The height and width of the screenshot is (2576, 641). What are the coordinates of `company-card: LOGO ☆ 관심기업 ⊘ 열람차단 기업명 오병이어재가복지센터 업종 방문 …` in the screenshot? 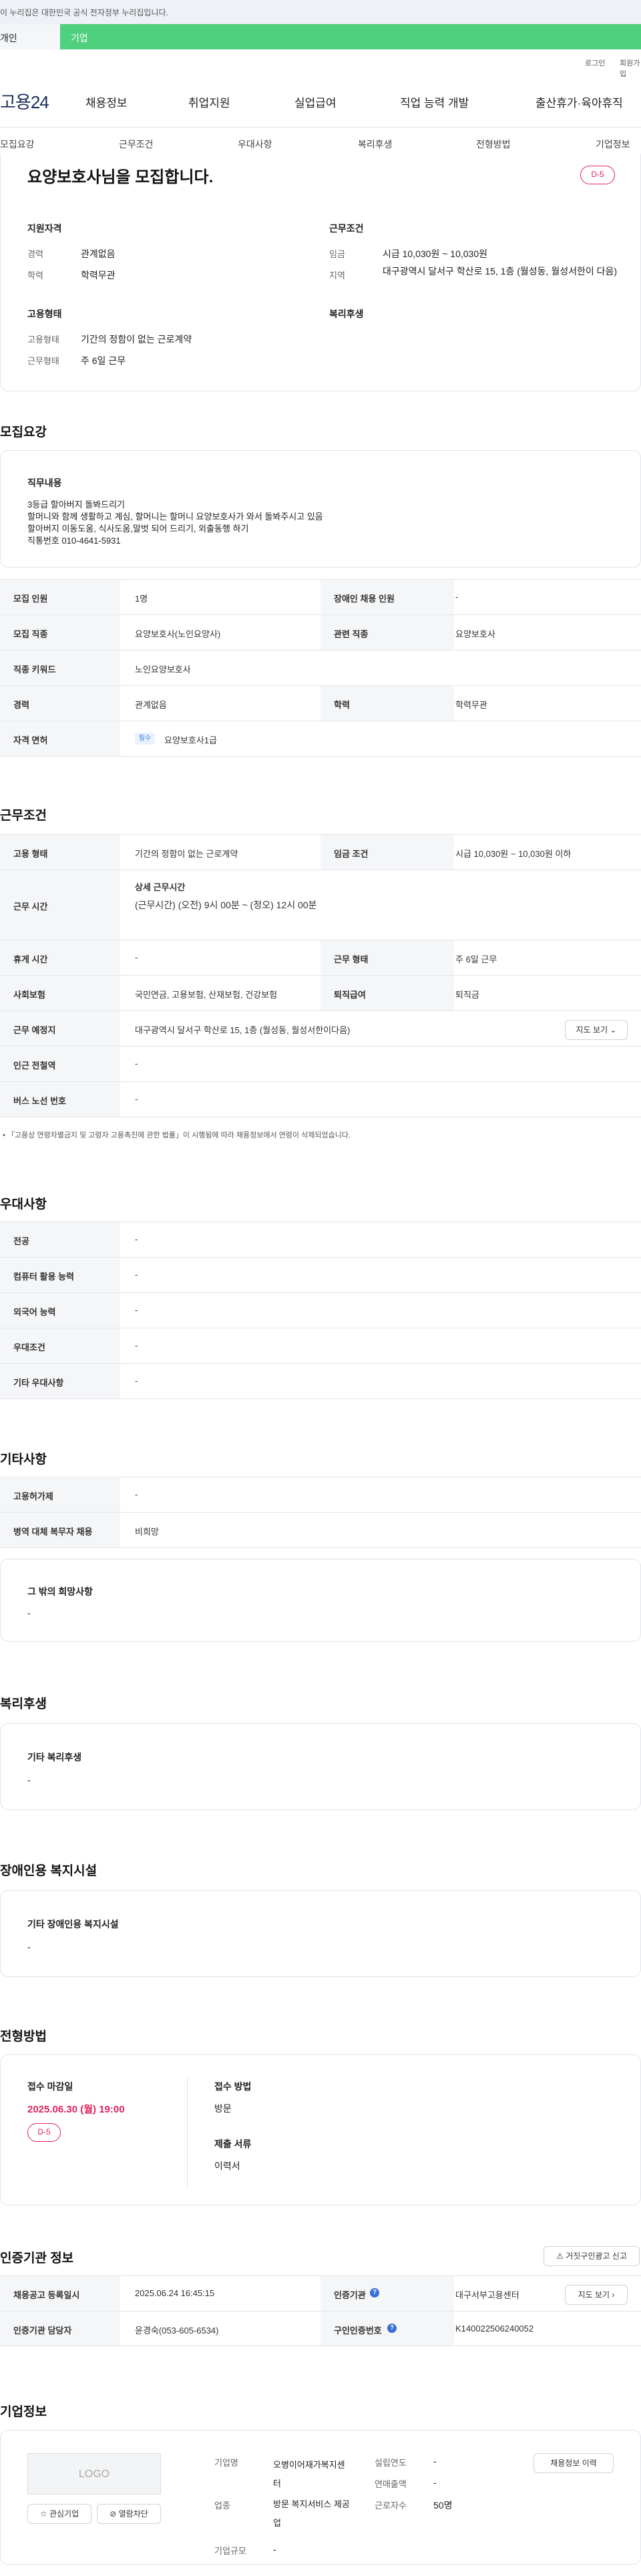 It's located at (320, 2497).